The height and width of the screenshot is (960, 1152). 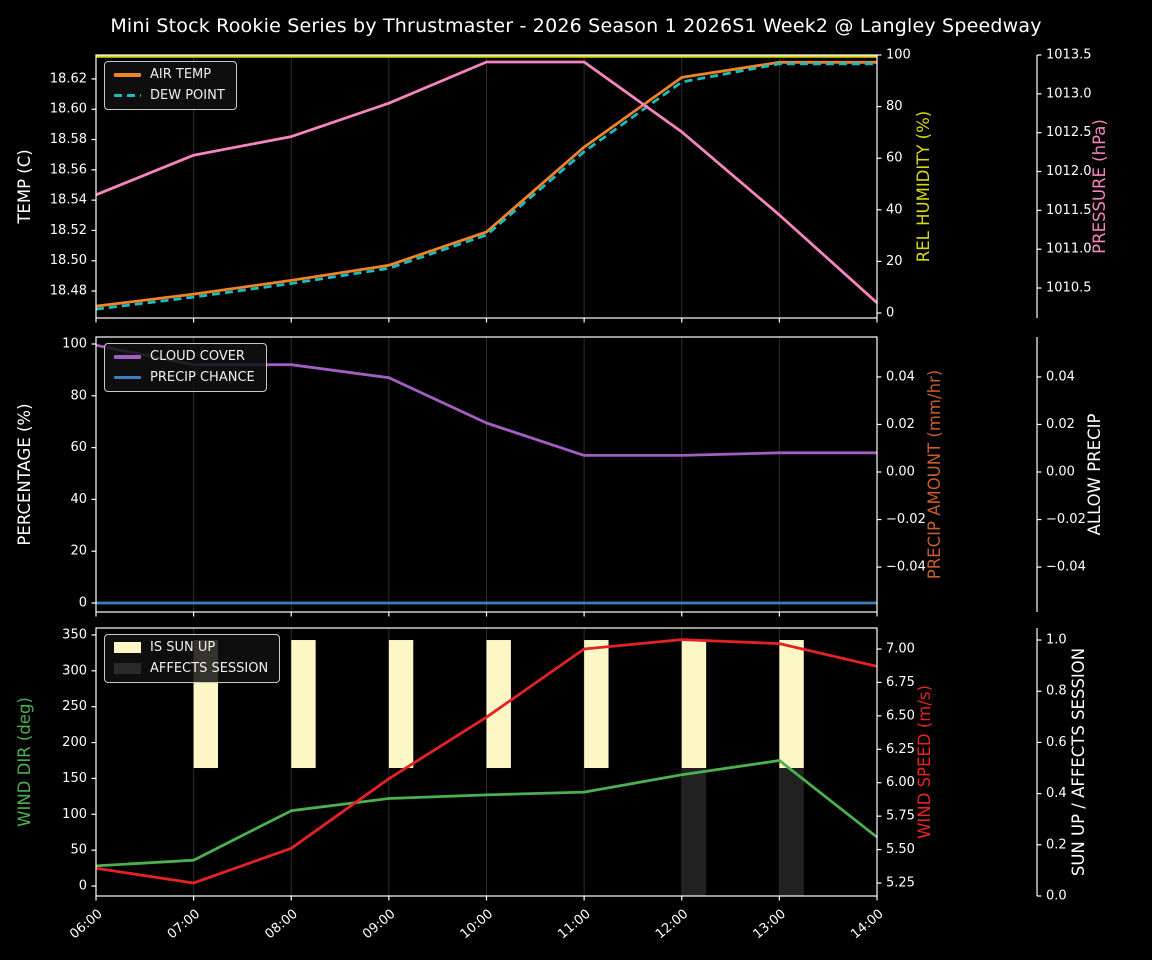 What do you see at coordinates (906, 567) in the screenshot?
I see `y-tick-label-right1: −0.04` at bounding box center [906, 567].